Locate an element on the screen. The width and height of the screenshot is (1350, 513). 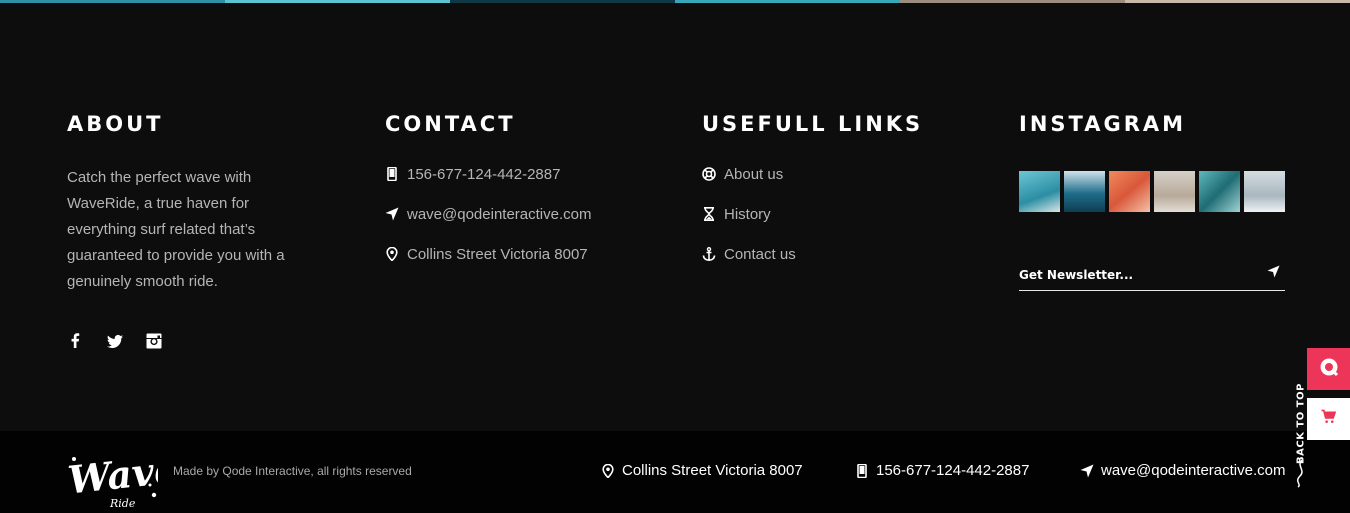
link-history-label: History is located at coordinates (747, 214).